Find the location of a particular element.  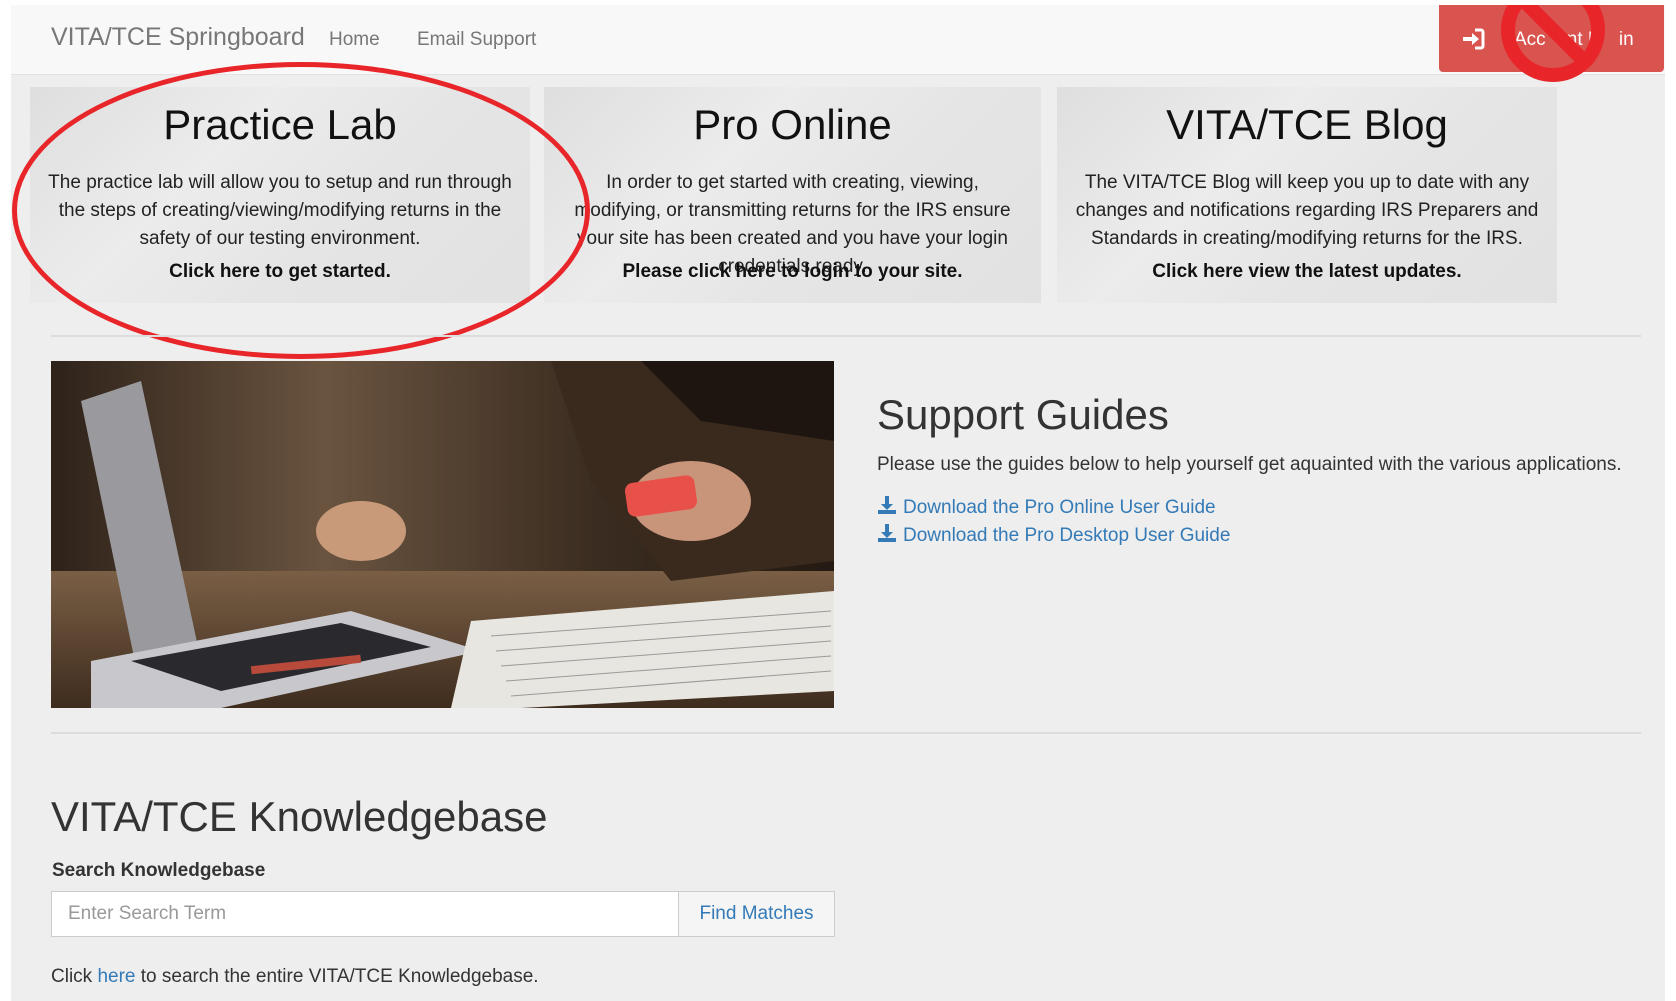

nav-email-support: Email Support is located at coordinates (476, 40).